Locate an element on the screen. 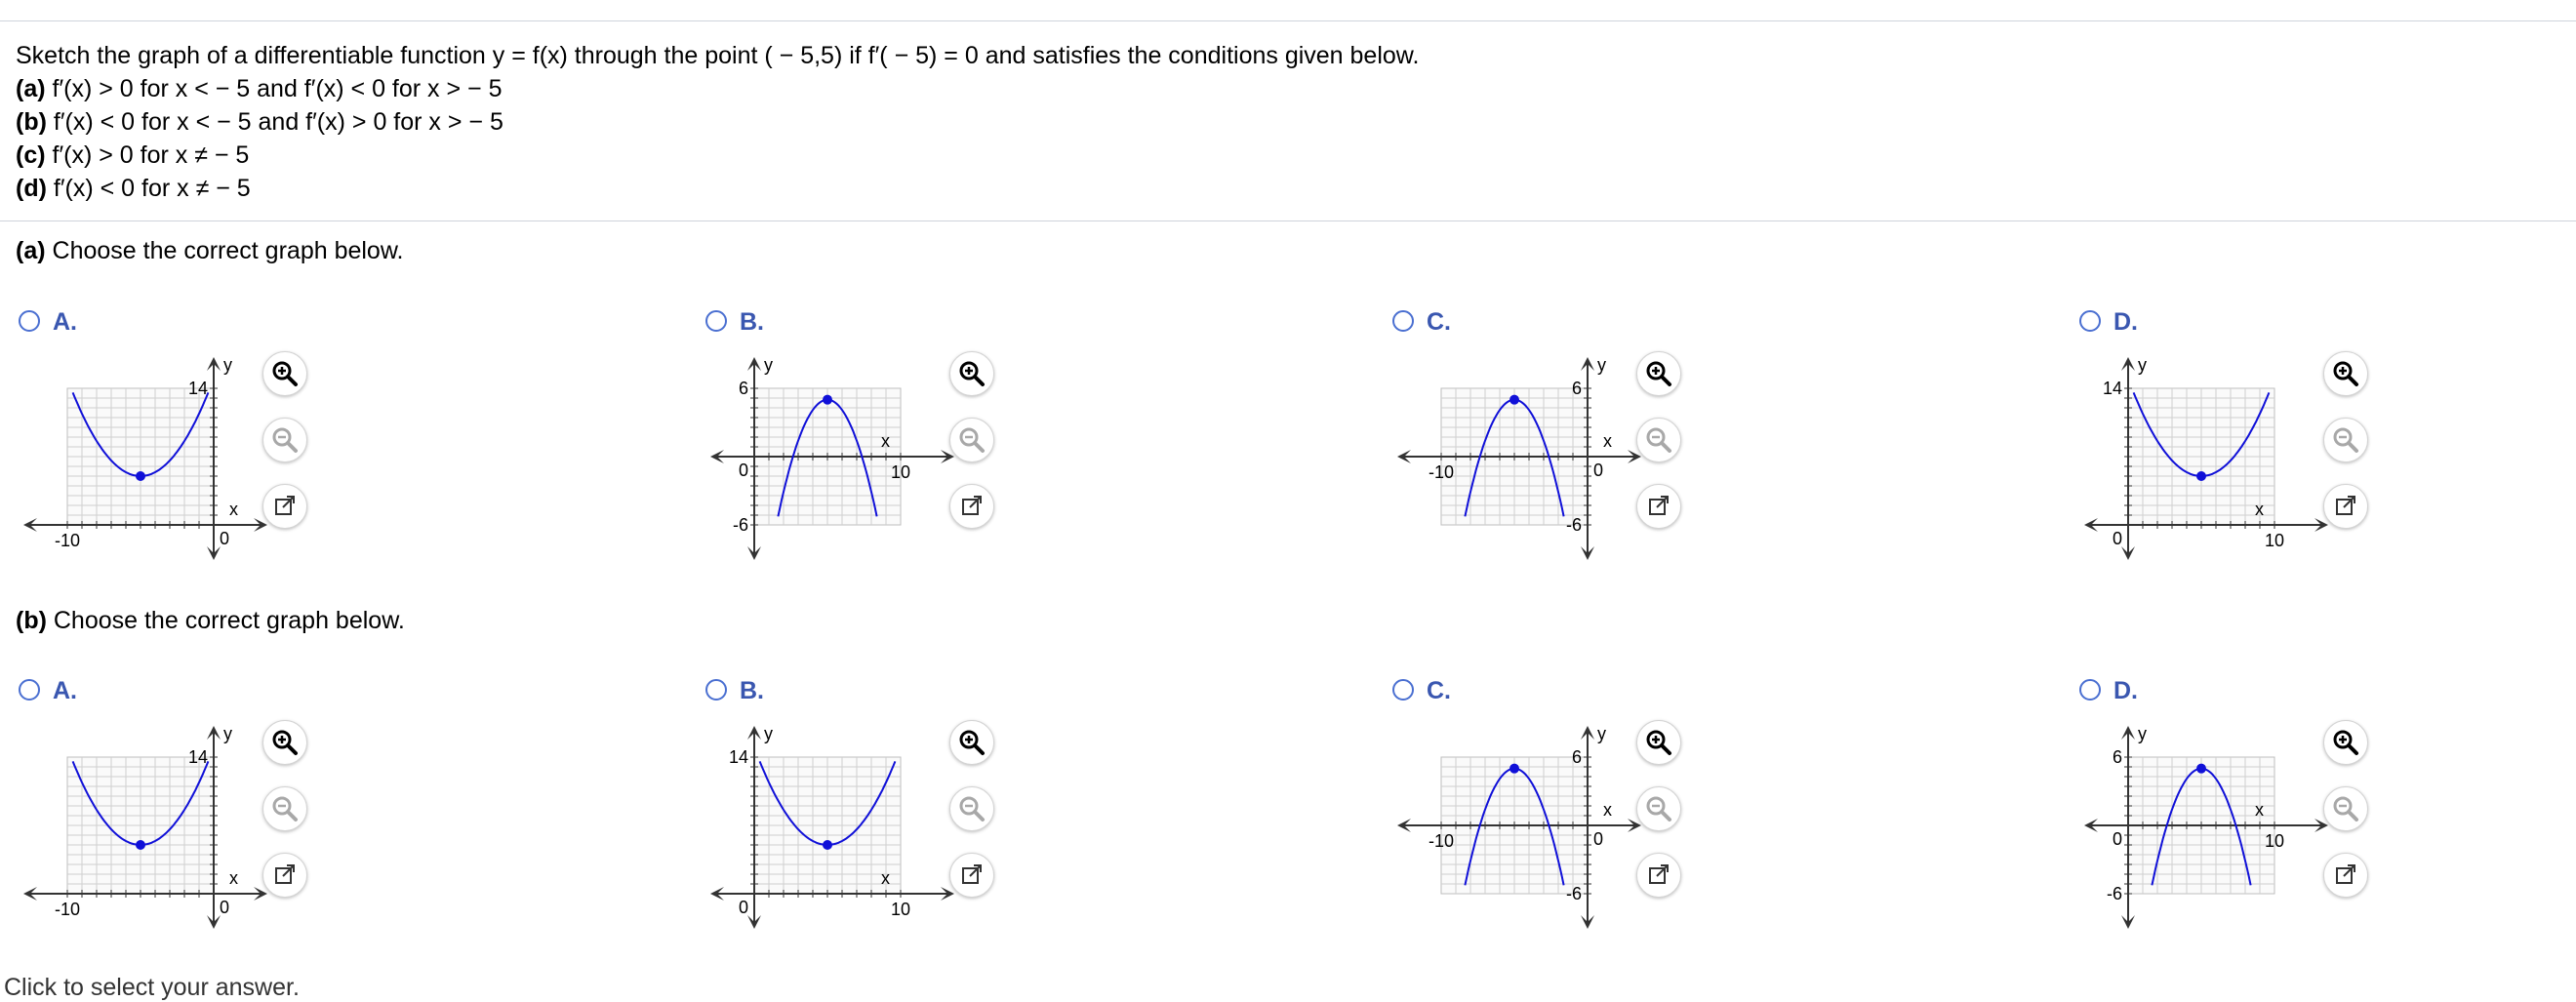 The height and width of the screenshot is (1002, 2576). choice-letter: A. is located at coordinates (65, 691).